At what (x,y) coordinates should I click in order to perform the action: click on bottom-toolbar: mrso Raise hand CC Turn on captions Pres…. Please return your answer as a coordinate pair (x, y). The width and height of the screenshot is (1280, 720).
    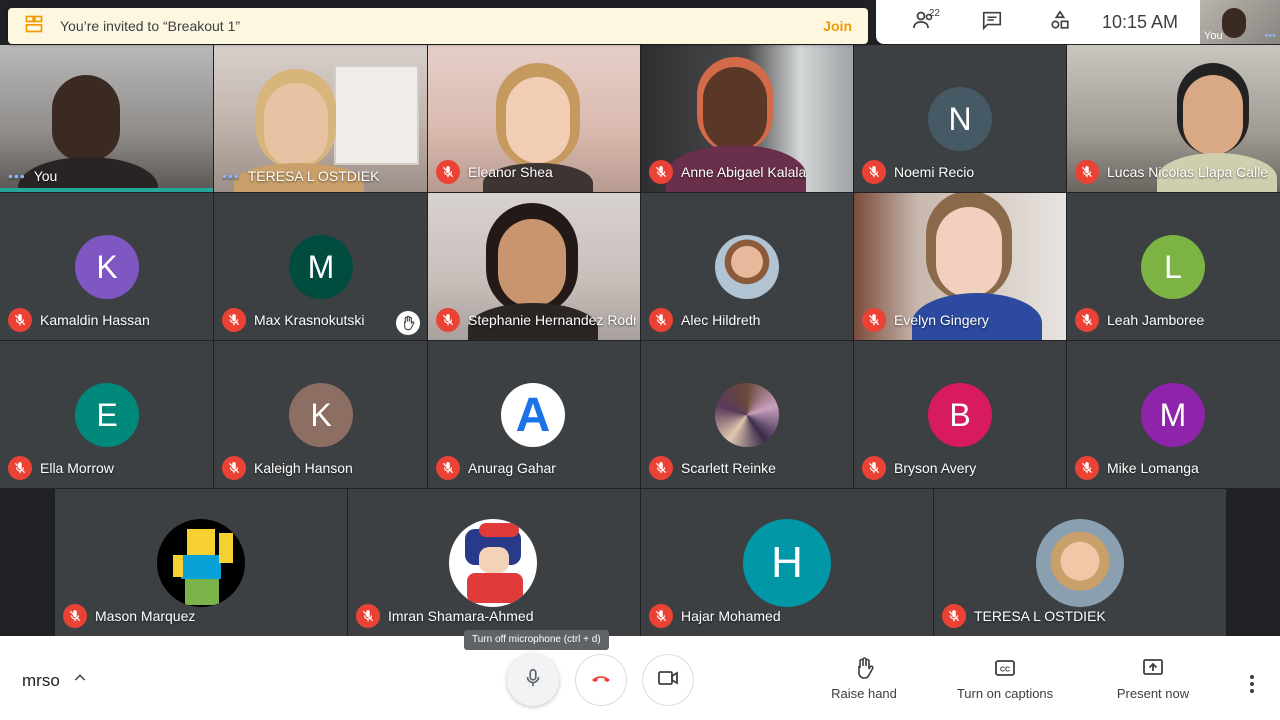
    Looking at the image, I should click on (640, 678).